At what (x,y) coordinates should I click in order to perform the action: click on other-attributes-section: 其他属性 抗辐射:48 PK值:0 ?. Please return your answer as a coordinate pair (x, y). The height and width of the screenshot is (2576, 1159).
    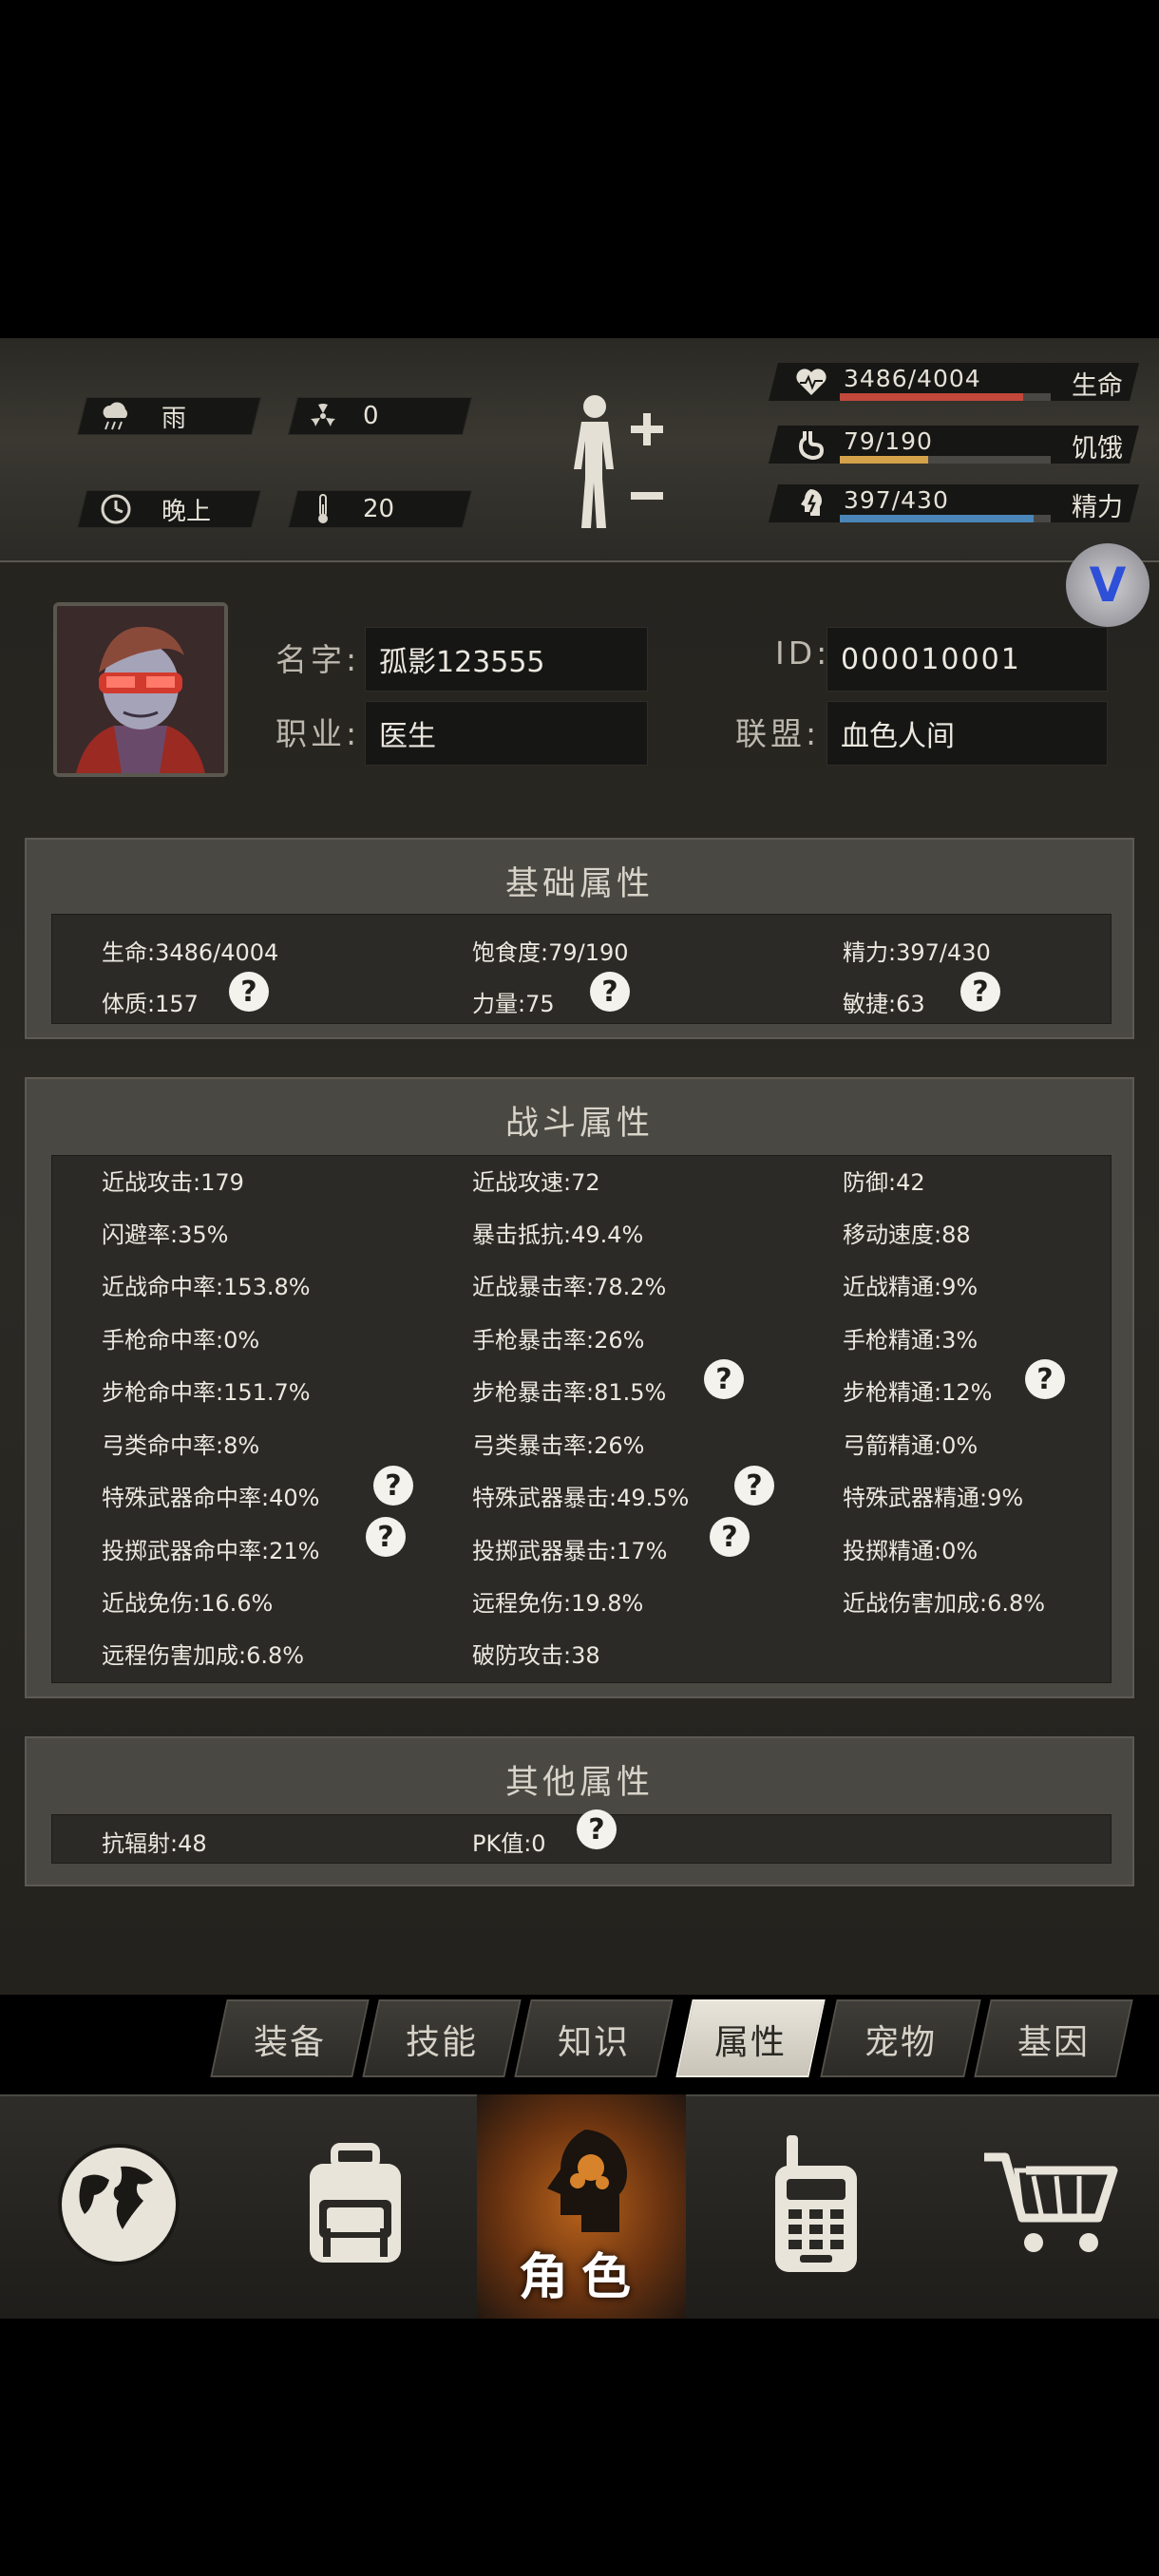
    Looking at the image, I should click on (579, 1811).